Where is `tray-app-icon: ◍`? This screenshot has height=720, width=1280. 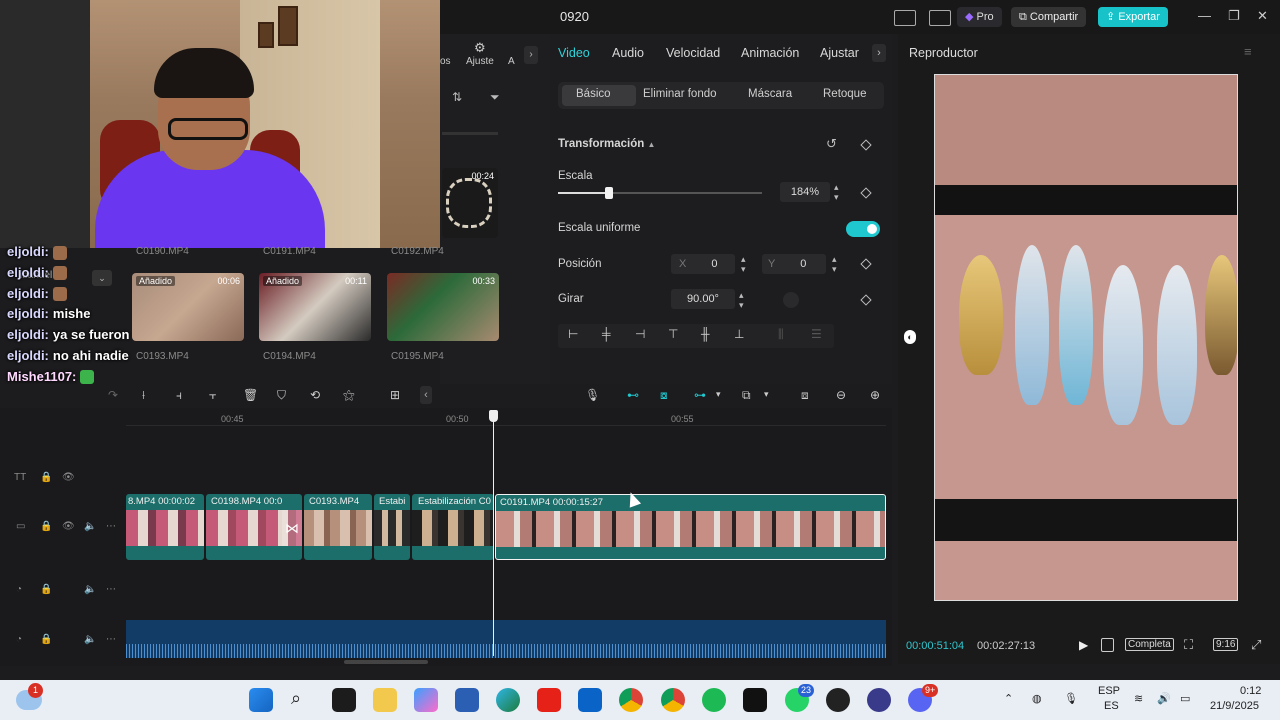
tray-app-icon: ◍ is located at coordinates (1037, 698).